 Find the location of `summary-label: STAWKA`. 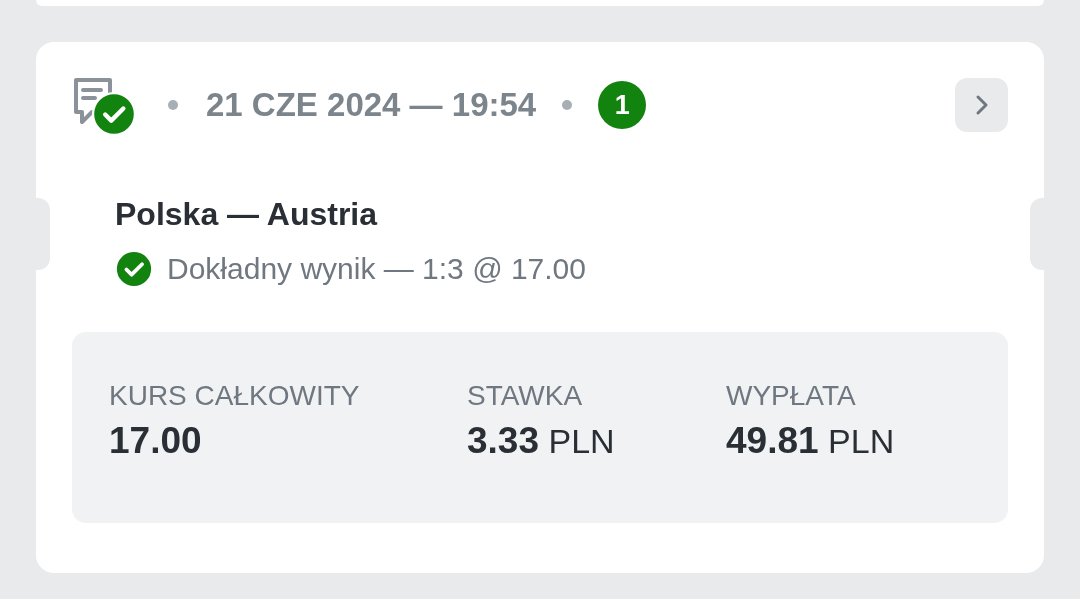

summary-label: STAWKA is located at coordinates (525, 396).